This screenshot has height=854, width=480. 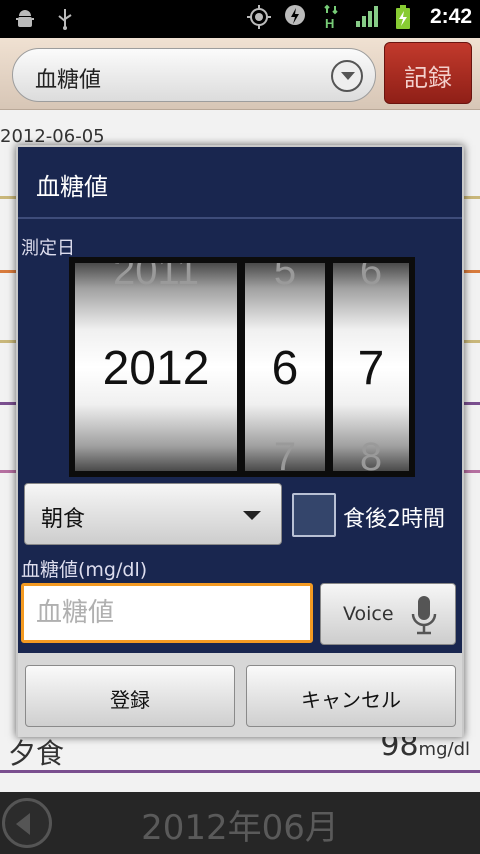 What do you see at coordinates (285, 453) in the screenshot?
I see `month-next: 7` at bounding box center [285, 453].